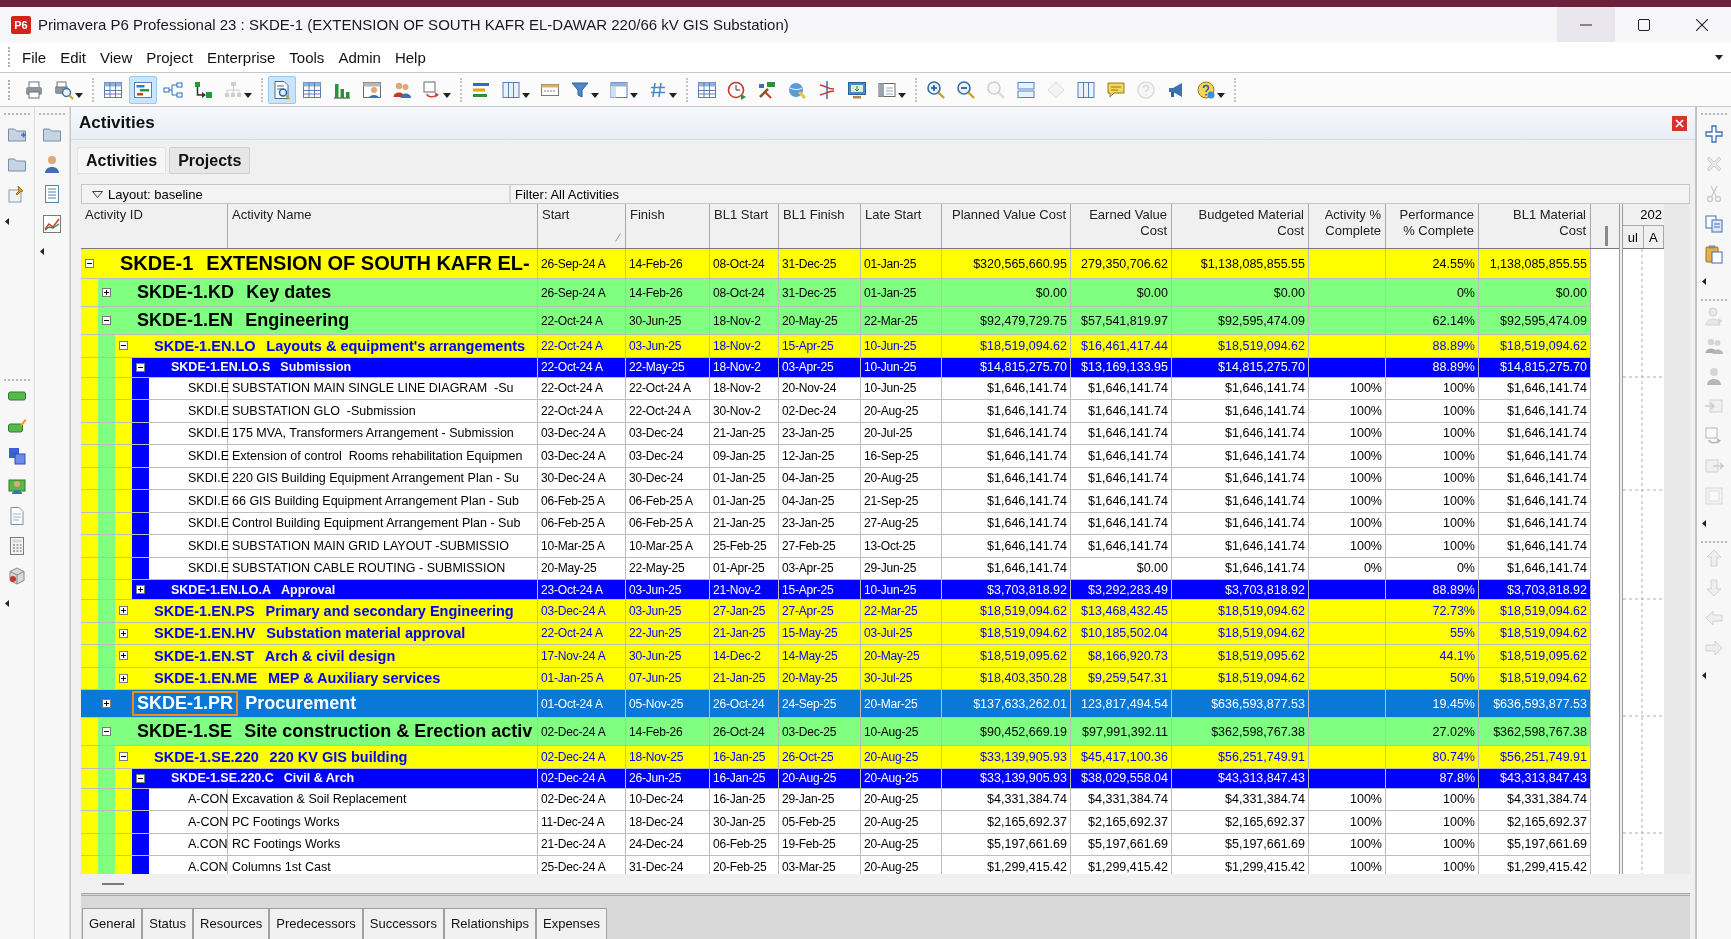 The width and height of the screenshot is (1731, 939). What do you see at coordinates (489, 923) in the screenshot?
I see `tab: Relationships` at bounding box center [489, 923].